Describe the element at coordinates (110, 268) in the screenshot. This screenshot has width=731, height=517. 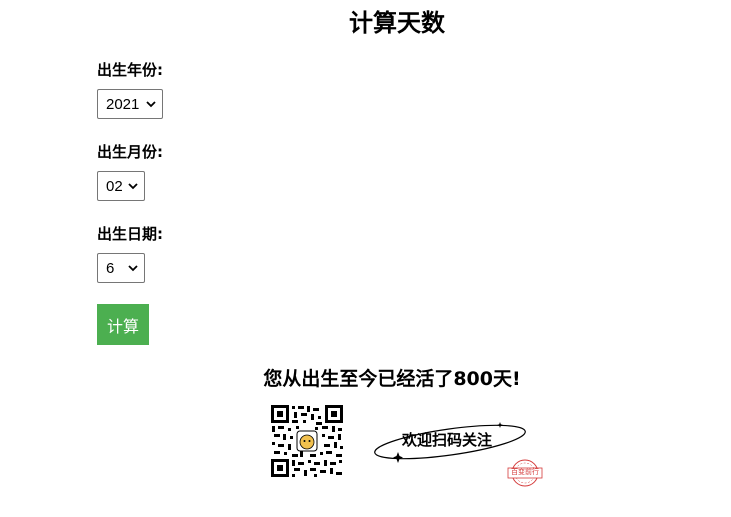
I see `day-select-value: 6` at that location.